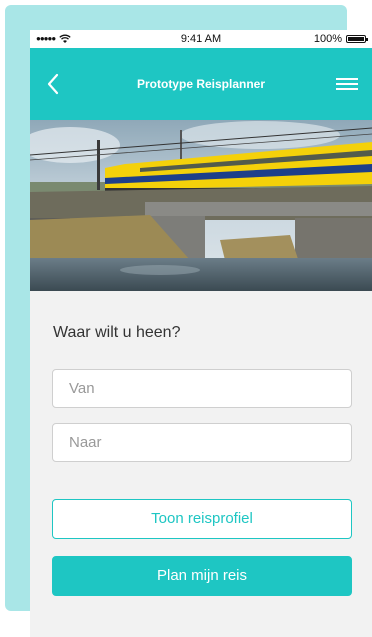  Describe the element at coordinates (202, 519) in the screenshot. I see `show-travel-profile-button: Toon reisprofiel` at that location.